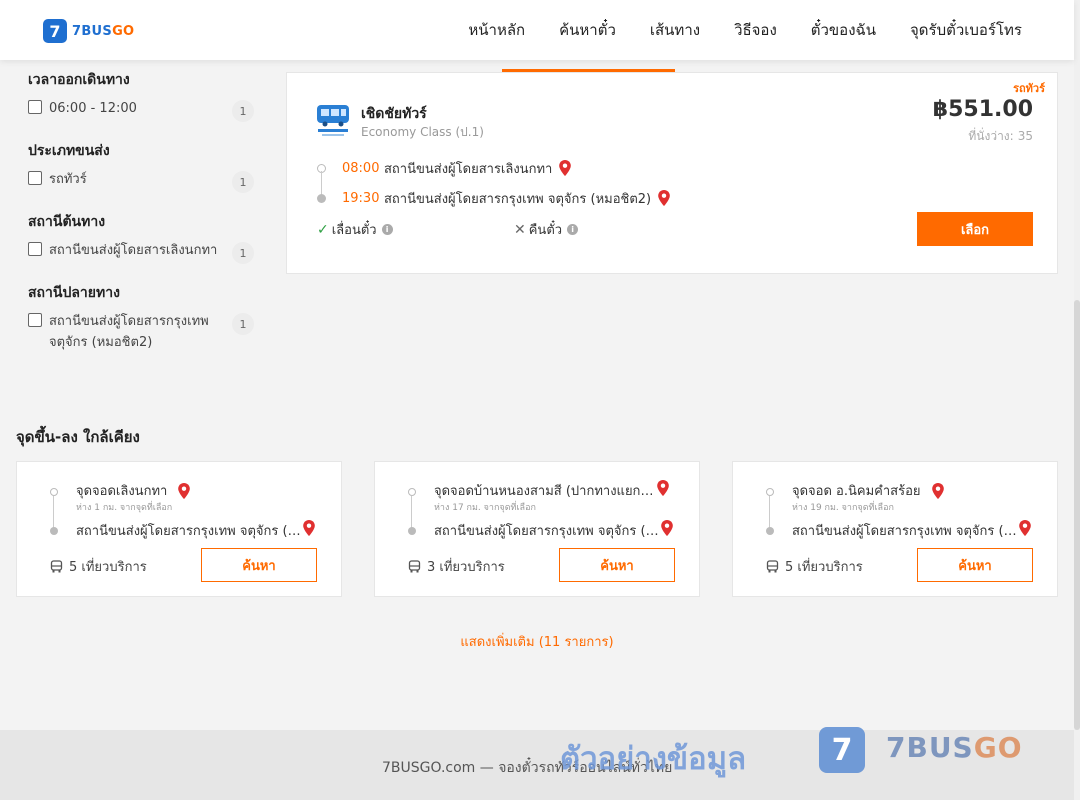 The width and height of the screenshot is (1080, 800). I want to click on x-icon: ✕, so click(520, 229).